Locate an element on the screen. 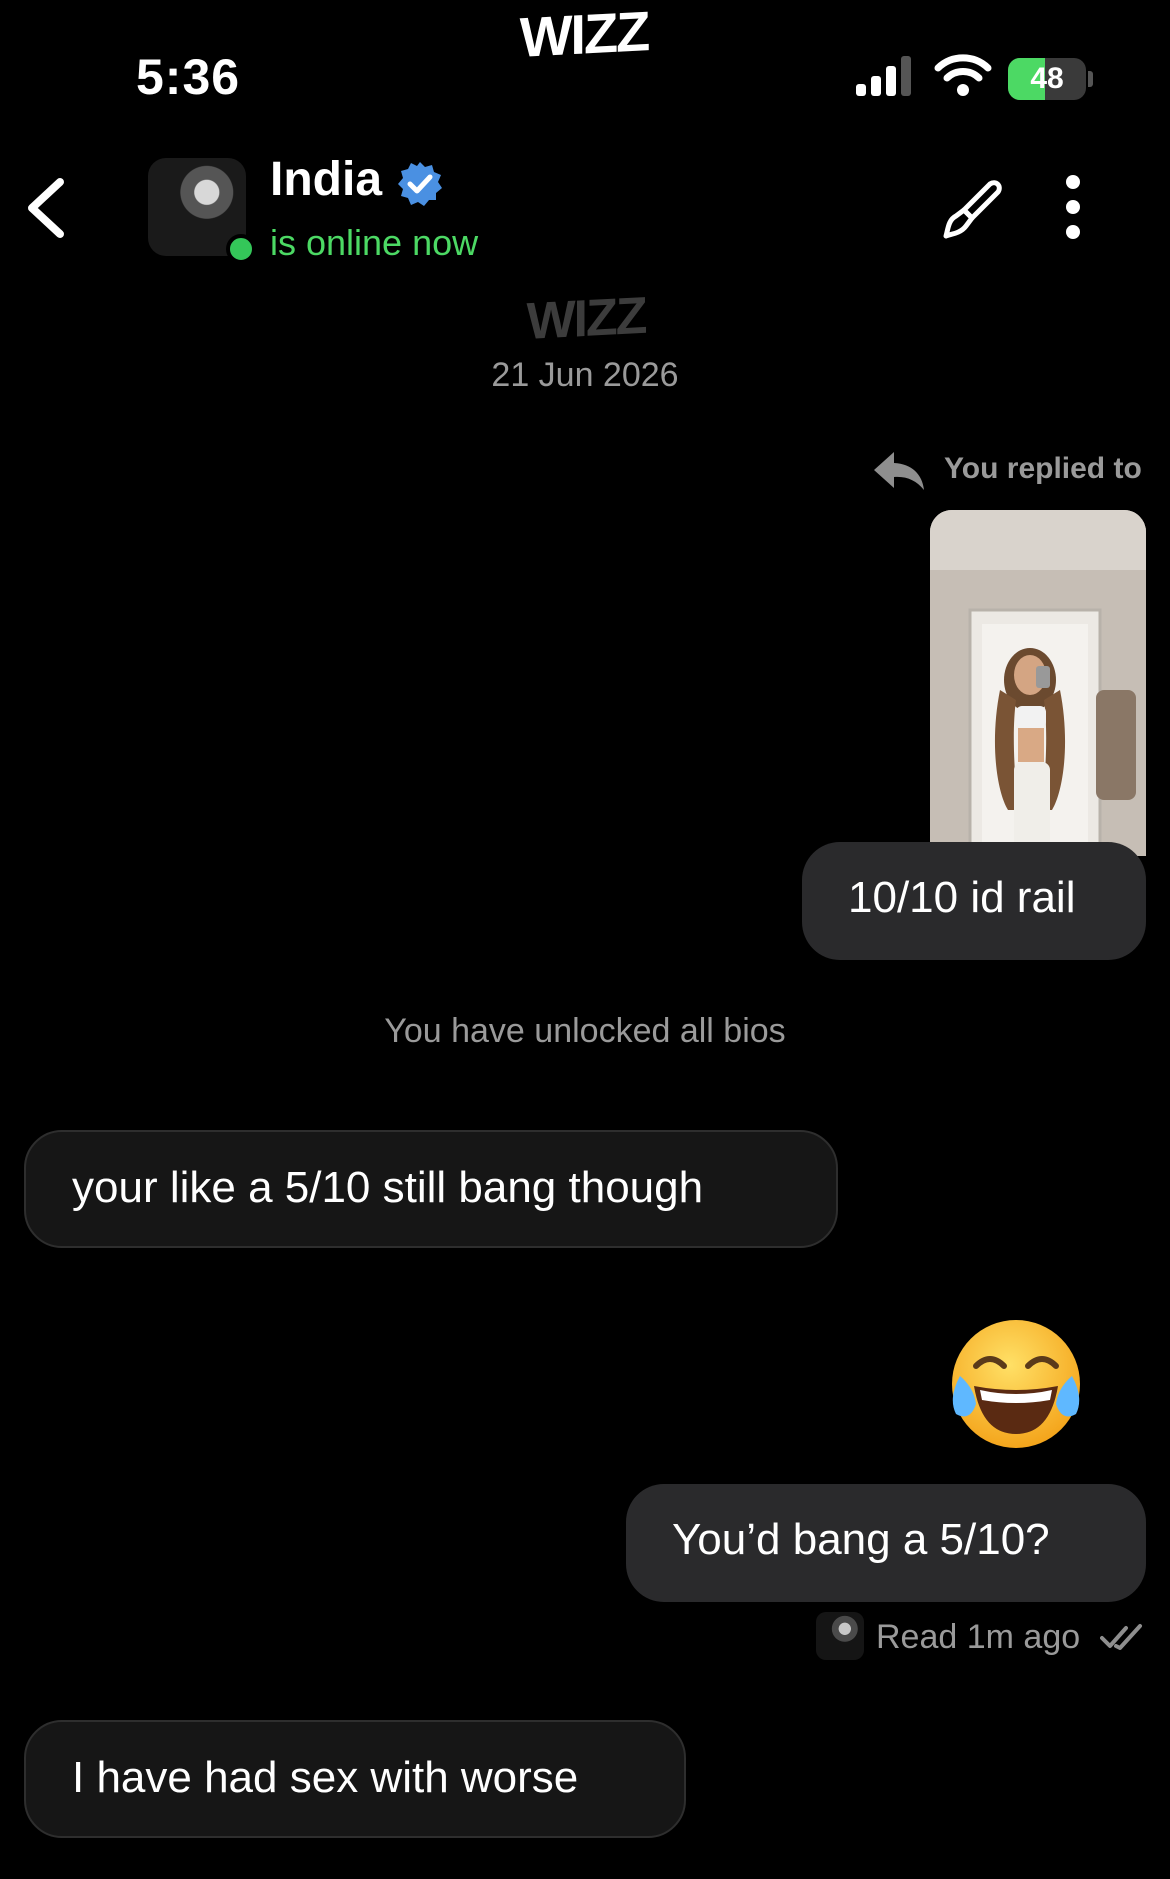 This screenshot has width=1170, height=1879. system-message: You have unlocked all bios is located at coordinates (585, 1031).